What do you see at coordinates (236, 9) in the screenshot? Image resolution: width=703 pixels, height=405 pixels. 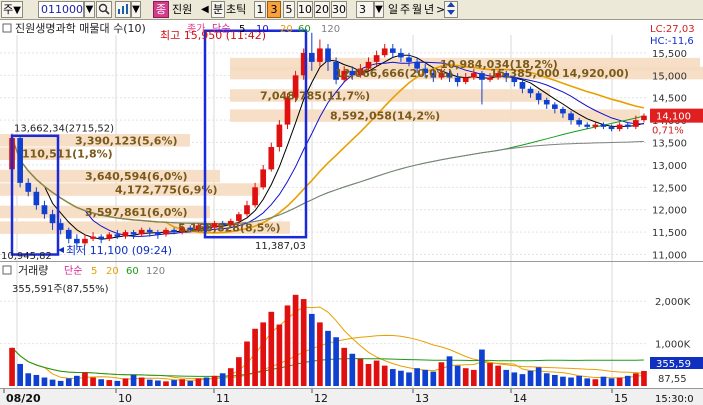 I see `tick-label: 초틱` at bounding box center [236, 9].